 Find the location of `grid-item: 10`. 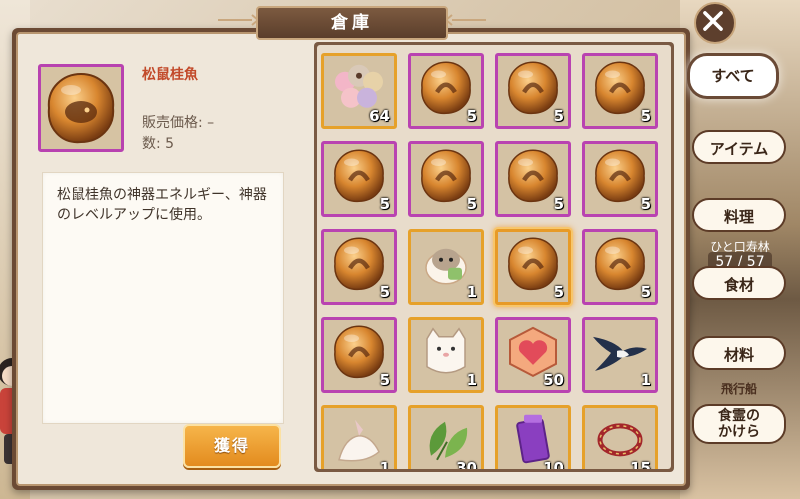

grid-item: 10 is located at coordinates (533, 437).